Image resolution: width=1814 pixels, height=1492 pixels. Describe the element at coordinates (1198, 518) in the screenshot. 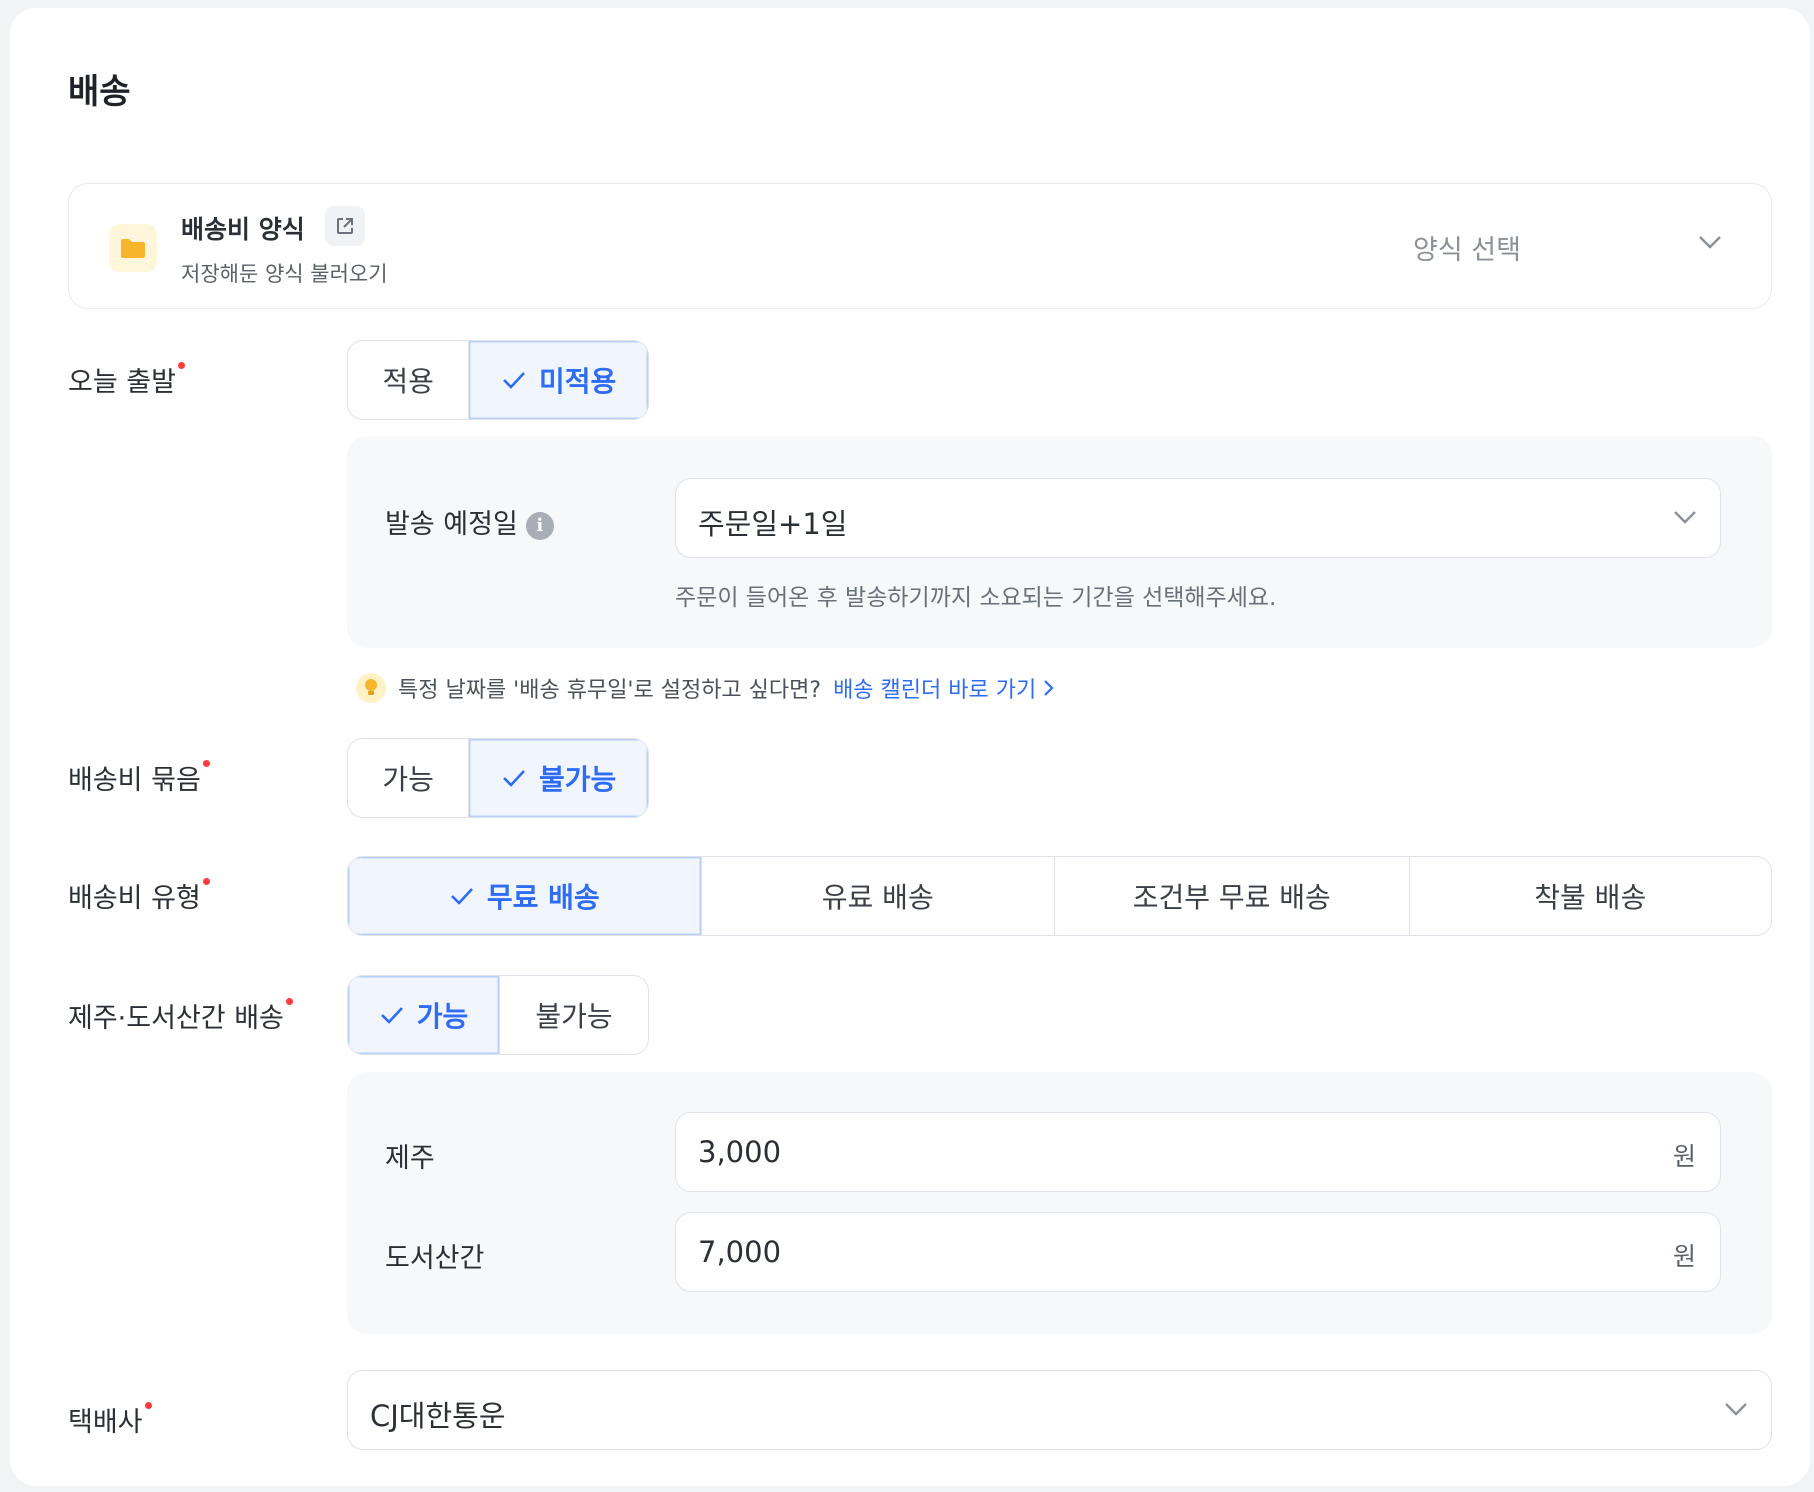

I see `ship-date-select: 주문일+1일` at that location.